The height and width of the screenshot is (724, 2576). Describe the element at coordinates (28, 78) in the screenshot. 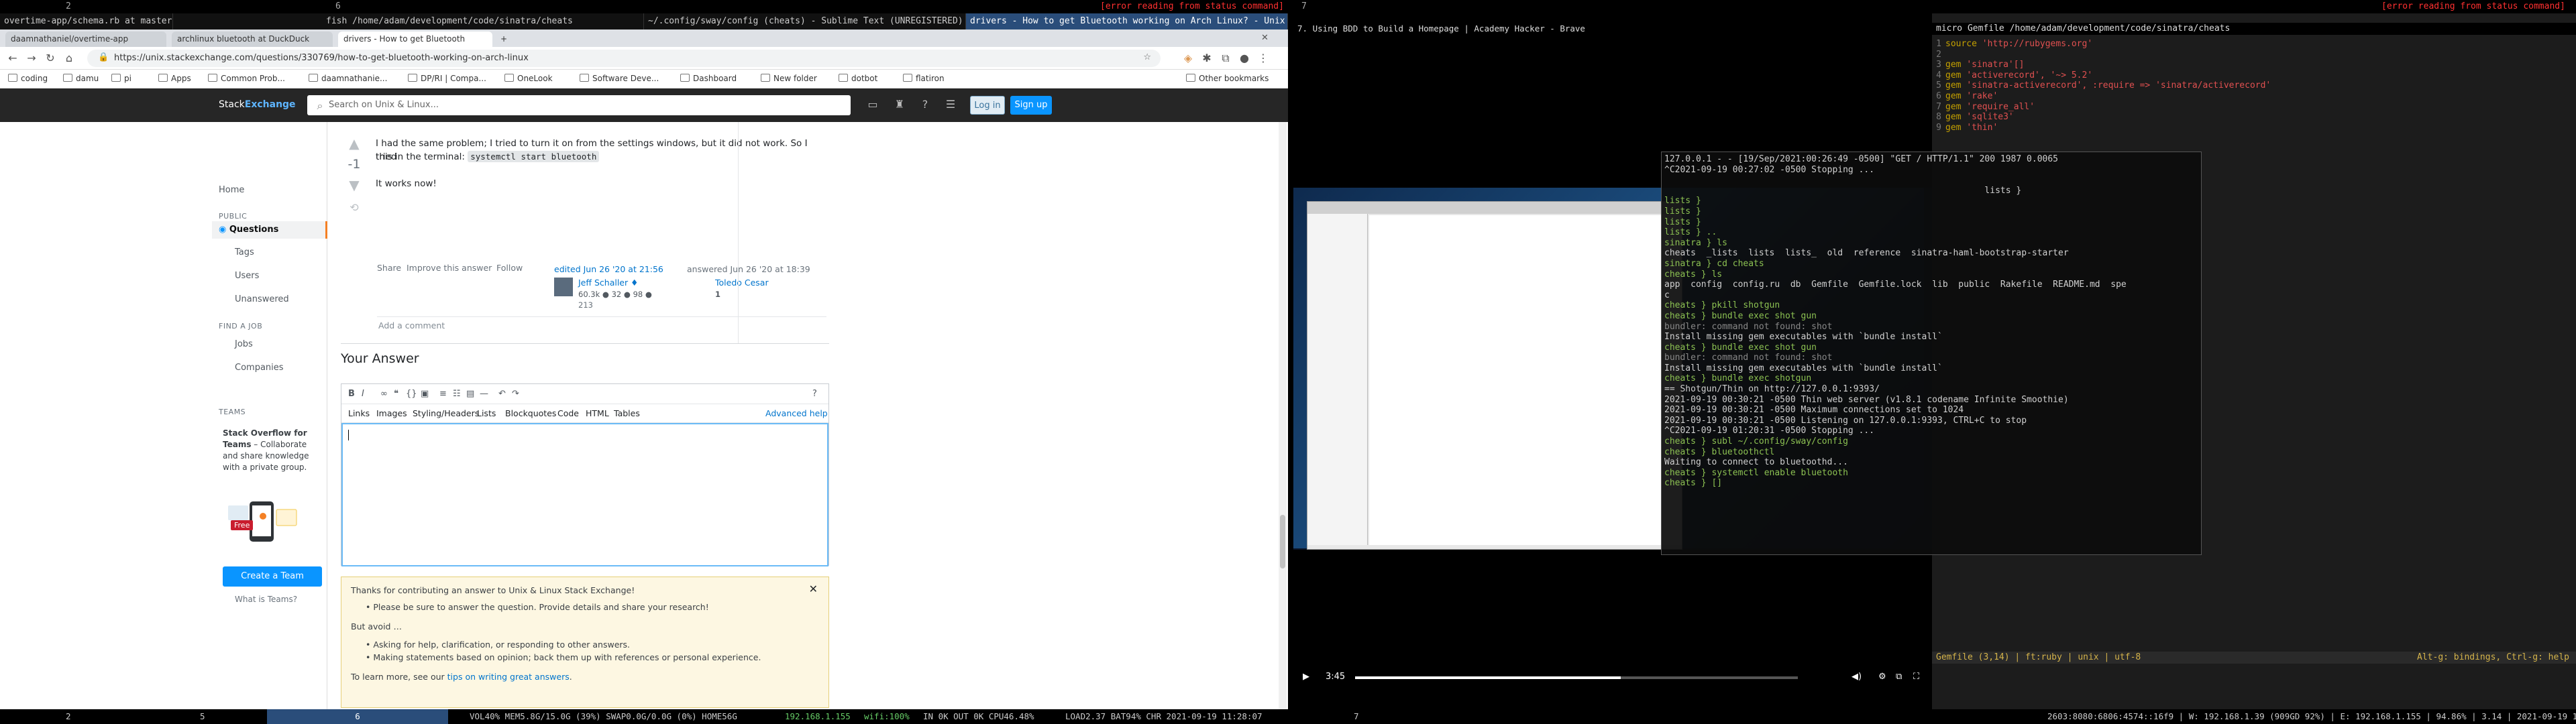

I see `bookmark: coding` at that location.